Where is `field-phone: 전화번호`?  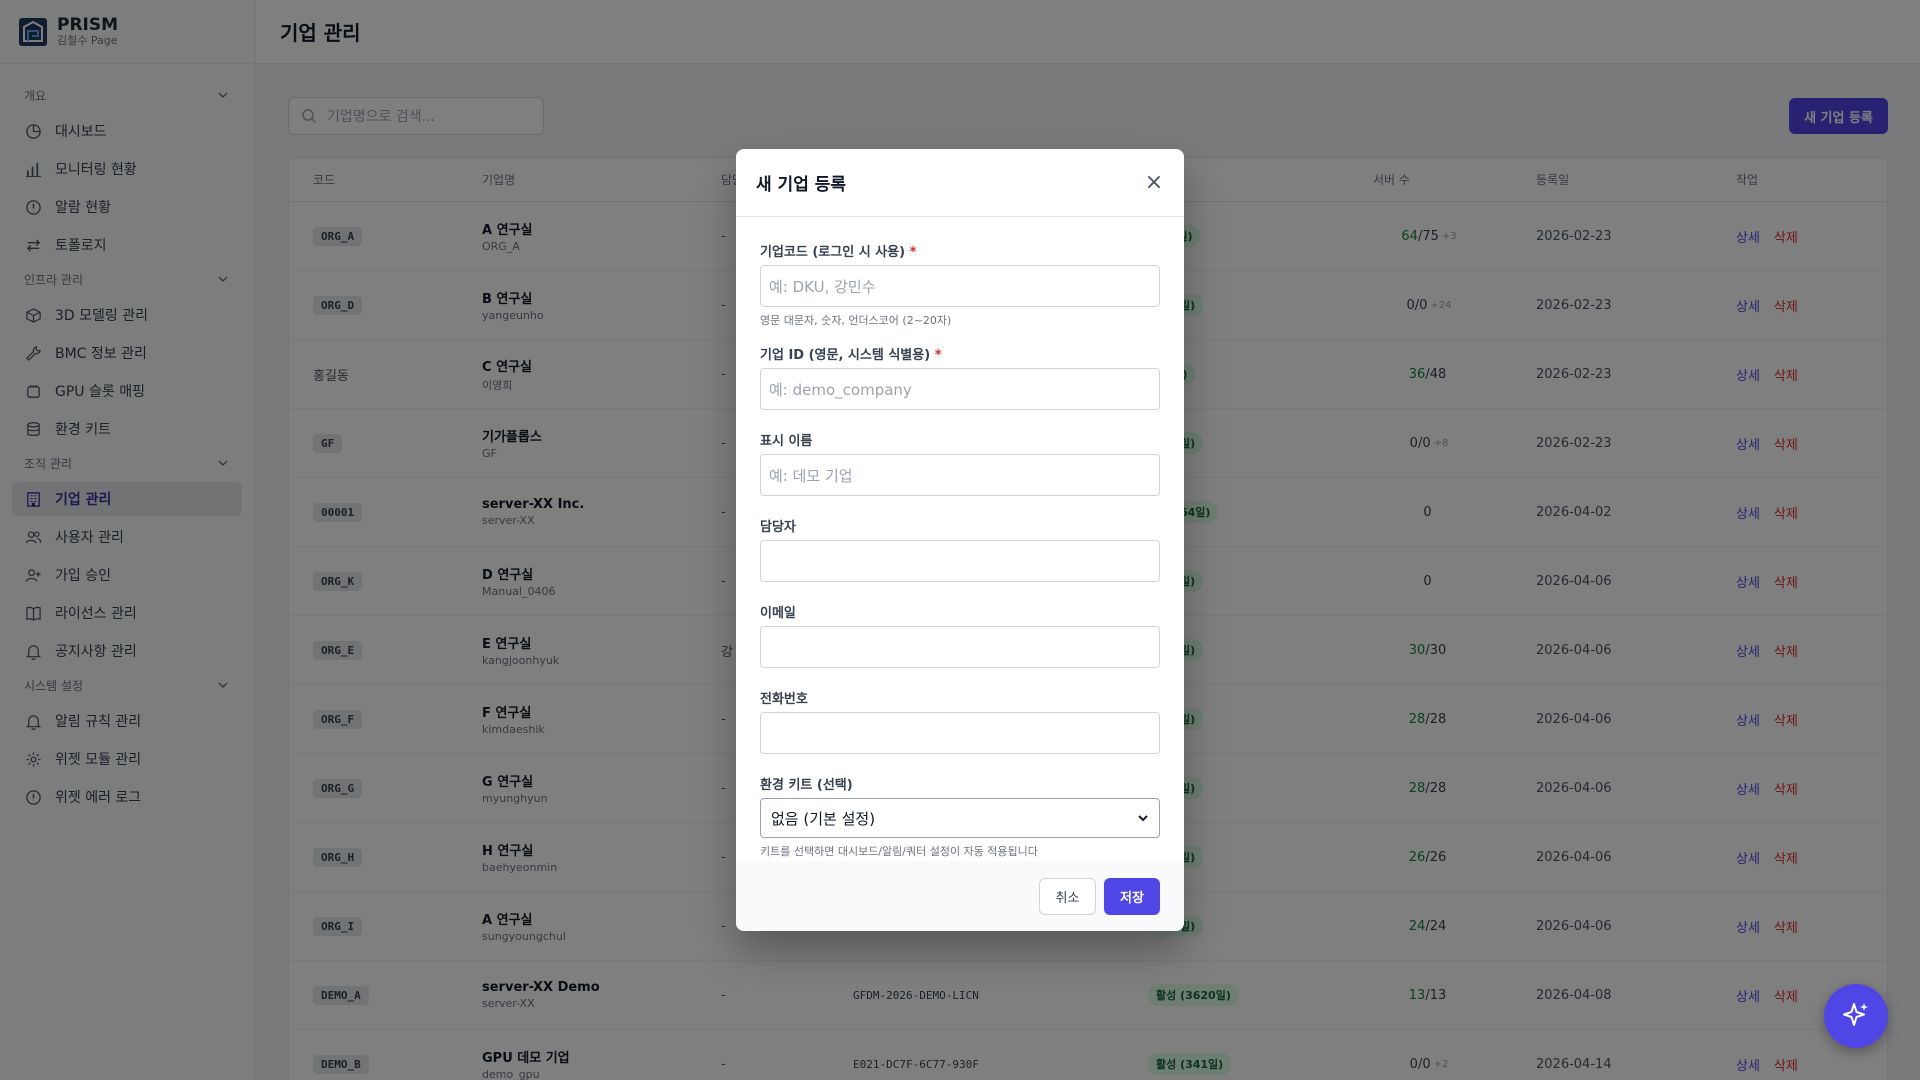
field-phone: 전화번호 is located at coordinates (960, 721).